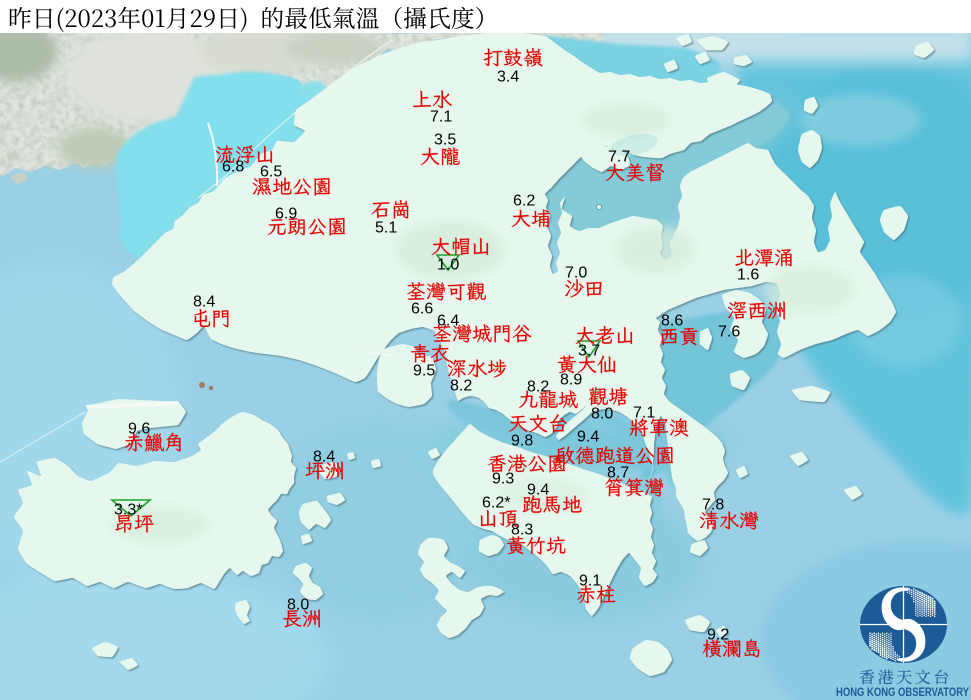 The image size is (971, 700). What do you see at coordinates (748, 275) in the screenshot?
I see `svg-text: 1.6` at bounding box center [748, 275].